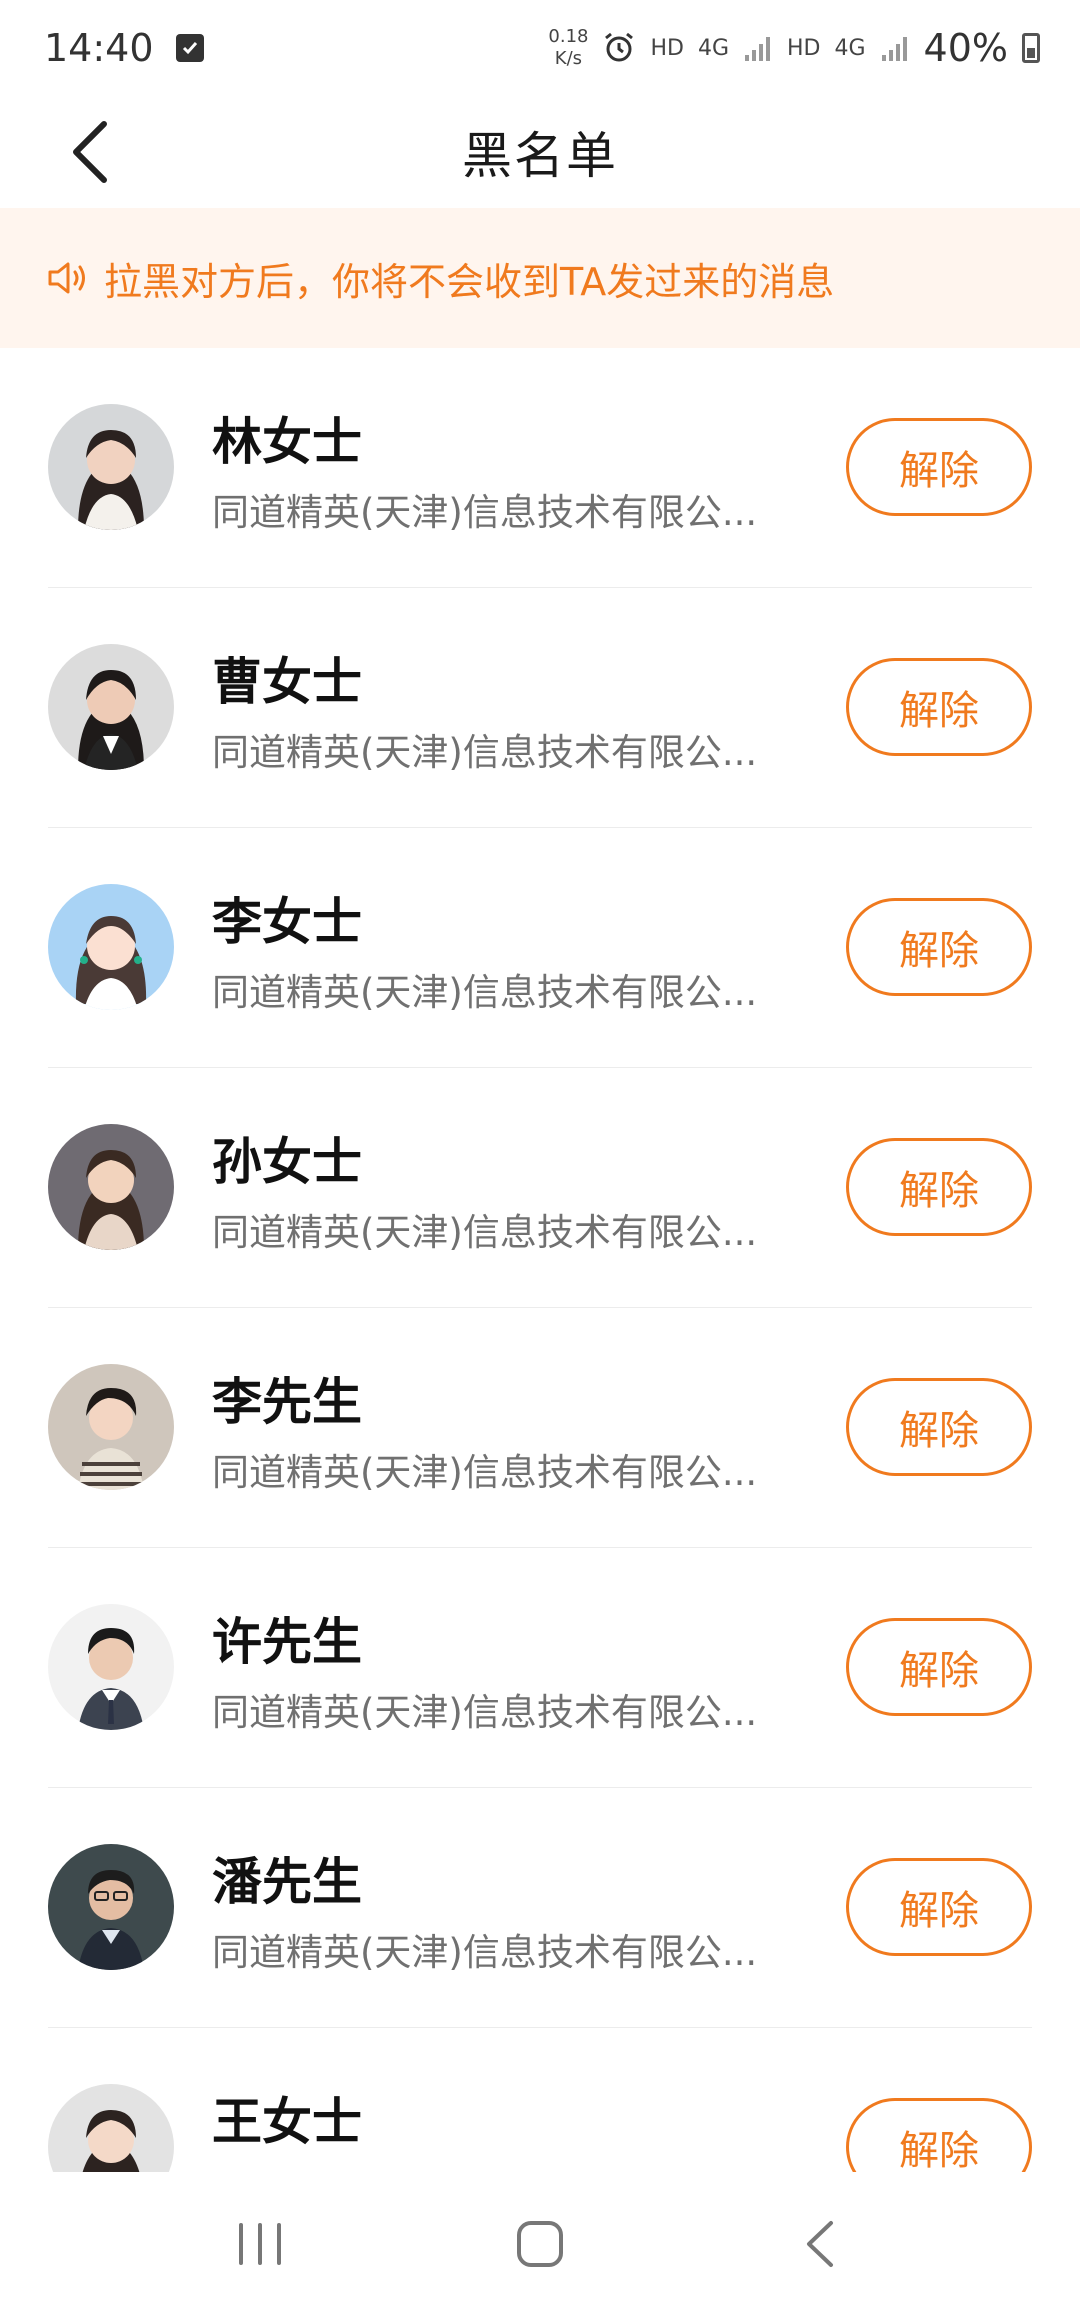 The image size is (1080, 2316). What do you see at coordinates (99, 48) in the screenshot?
I see `status-time: 14:40` at bounding box center [99, 48].